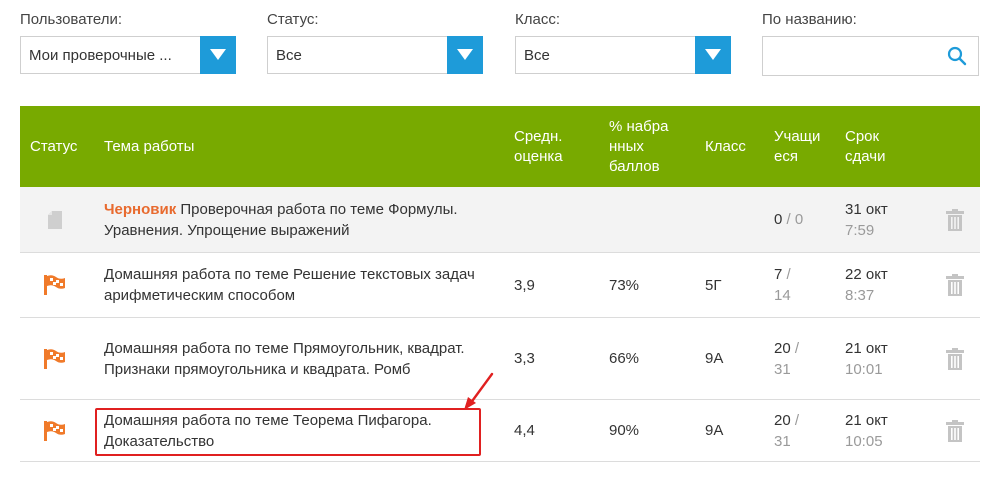 The width and height of the screenshot is (995, 478). What do you see at coordinates (649, 219) in the screenshot?
I see `row-percent` at bounding box center [649, 219].